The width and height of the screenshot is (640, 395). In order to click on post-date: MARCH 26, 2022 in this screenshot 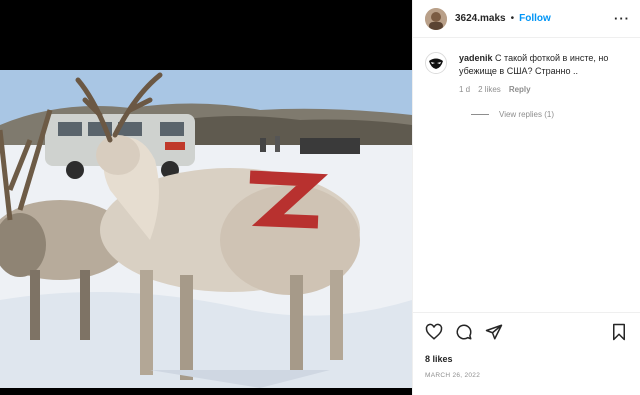, I will do `click(453, 375)`.